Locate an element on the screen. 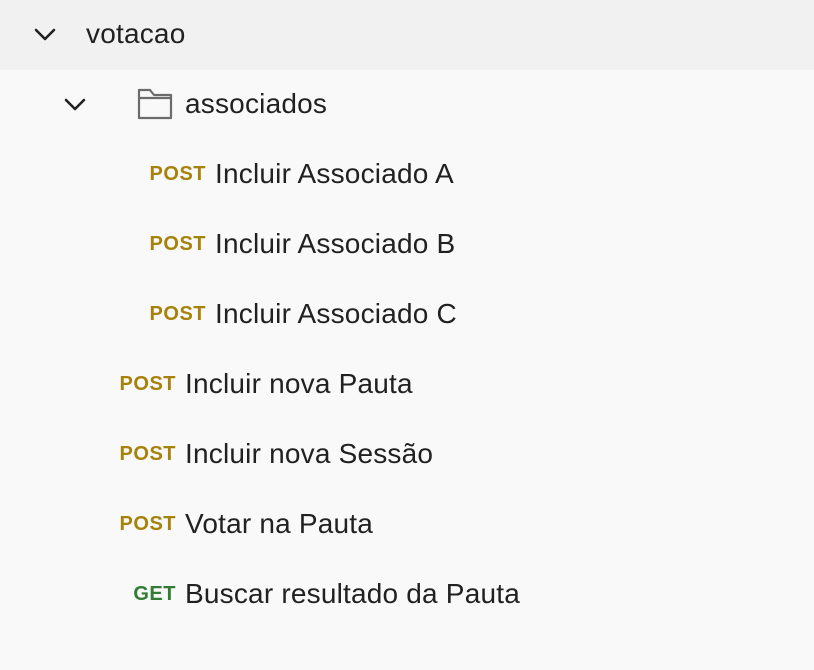  request-name: Votar na Pauta is located at coordinates (279, 523).